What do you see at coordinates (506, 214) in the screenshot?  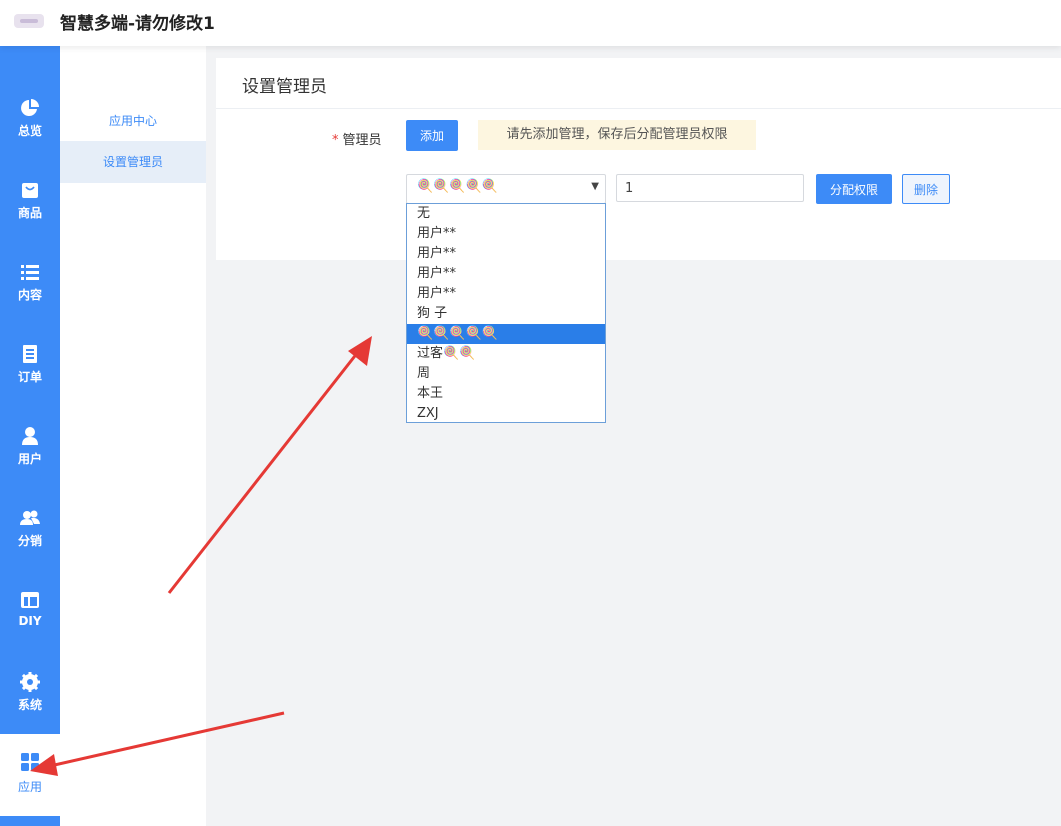 I see `dropdown-option: 无` at bounding box center [506, 214].